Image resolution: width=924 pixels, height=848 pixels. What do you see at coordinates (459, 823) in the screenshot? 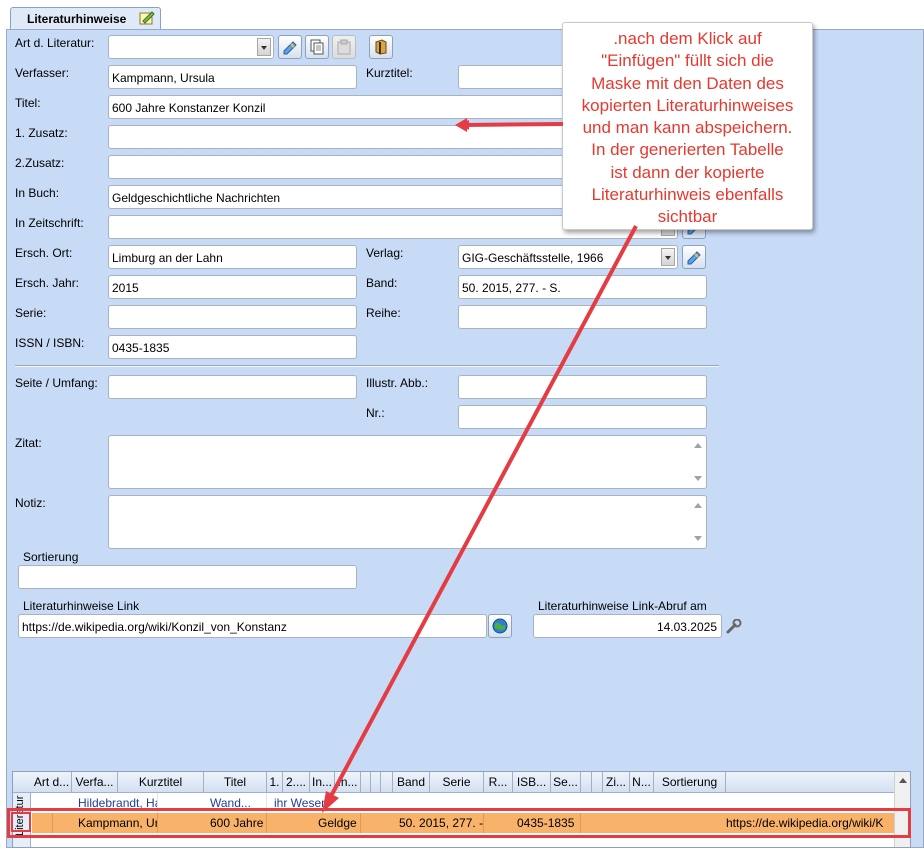
I see `highlight-frame` at bounding box center [459, 823].